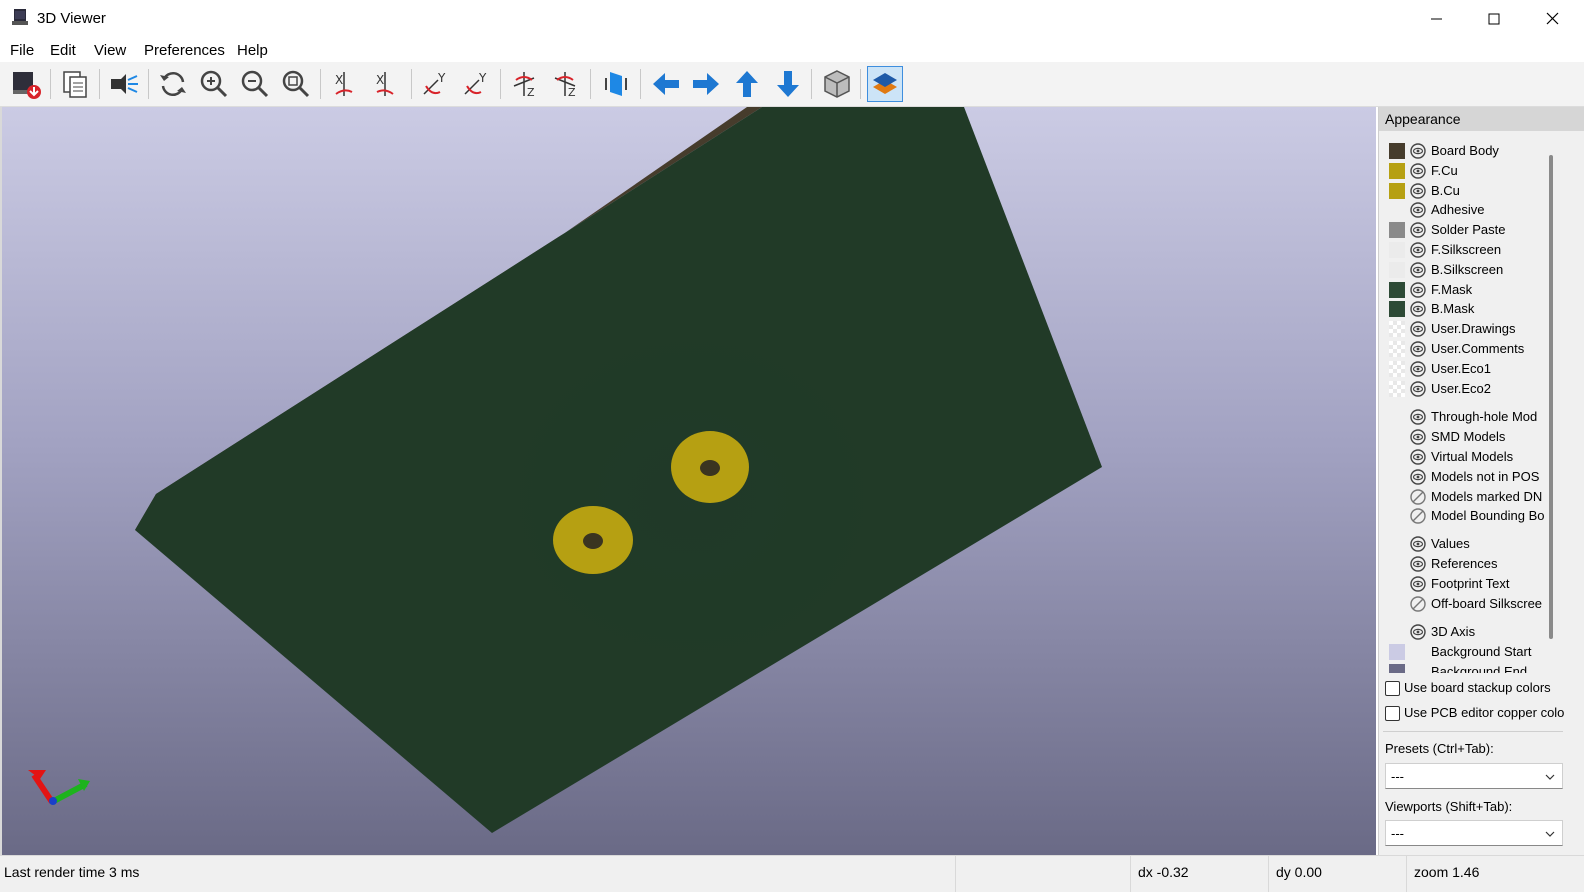  What do you see at coordinates (567, 84) in the screenshot?
I see `rotate-z-ccw-button: Z` at bounding box center [567, 84].